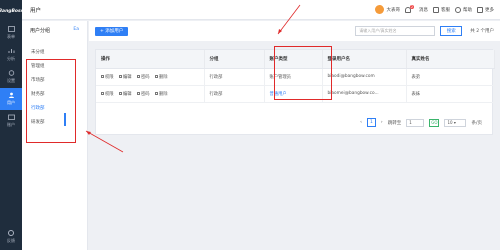 The height and width of the screenshot is (250, 500). Describe the element at coordinates (11, 99) in the screenshot. I see `nav-item-users: 用户` at that location.